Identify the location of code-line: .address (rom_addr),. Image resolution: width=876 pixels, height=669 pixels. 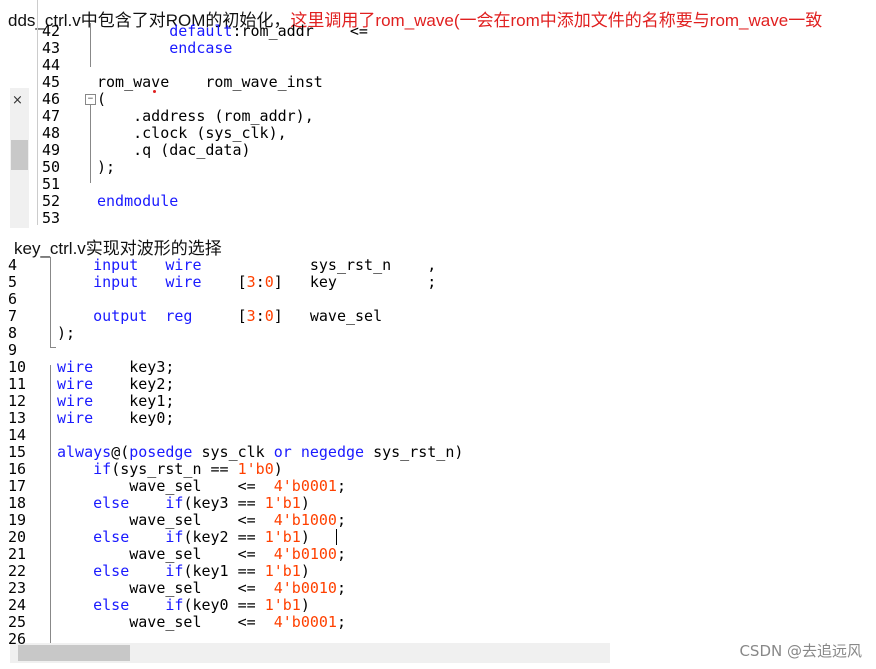
(205, 116).